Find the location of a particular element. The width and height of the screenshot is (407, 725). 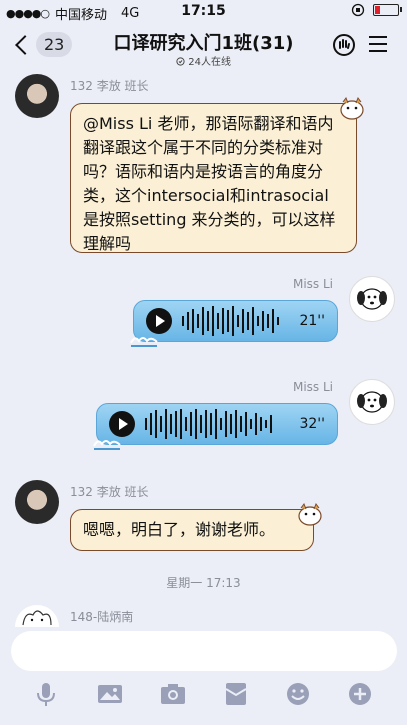

sender-name: 148-陆炳南 is located at coordinates (102, 617).